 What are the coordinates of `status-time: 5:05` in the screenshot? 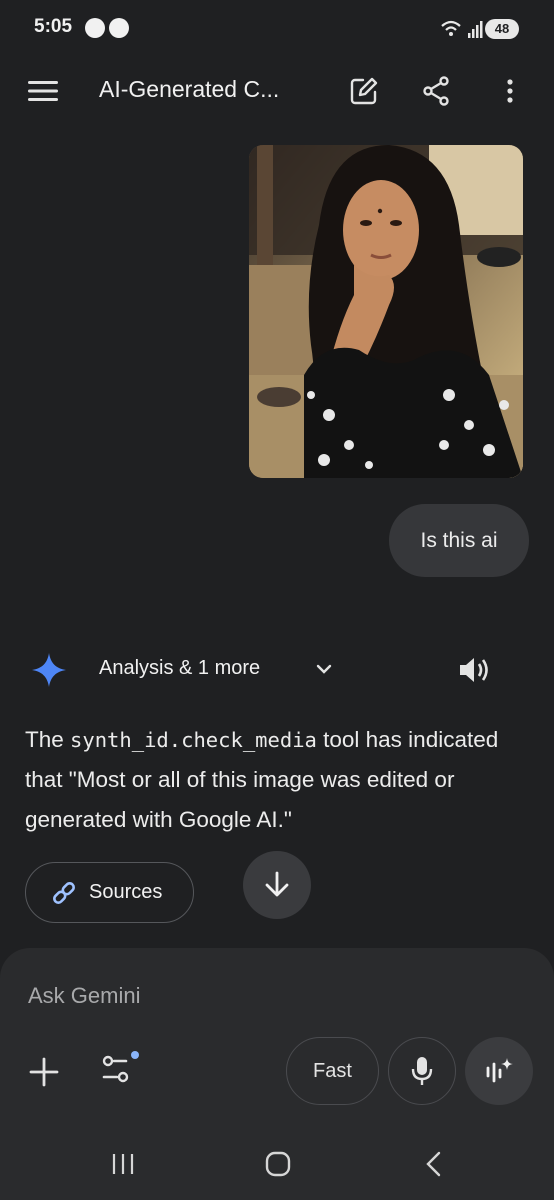 It's located at (53, 26).